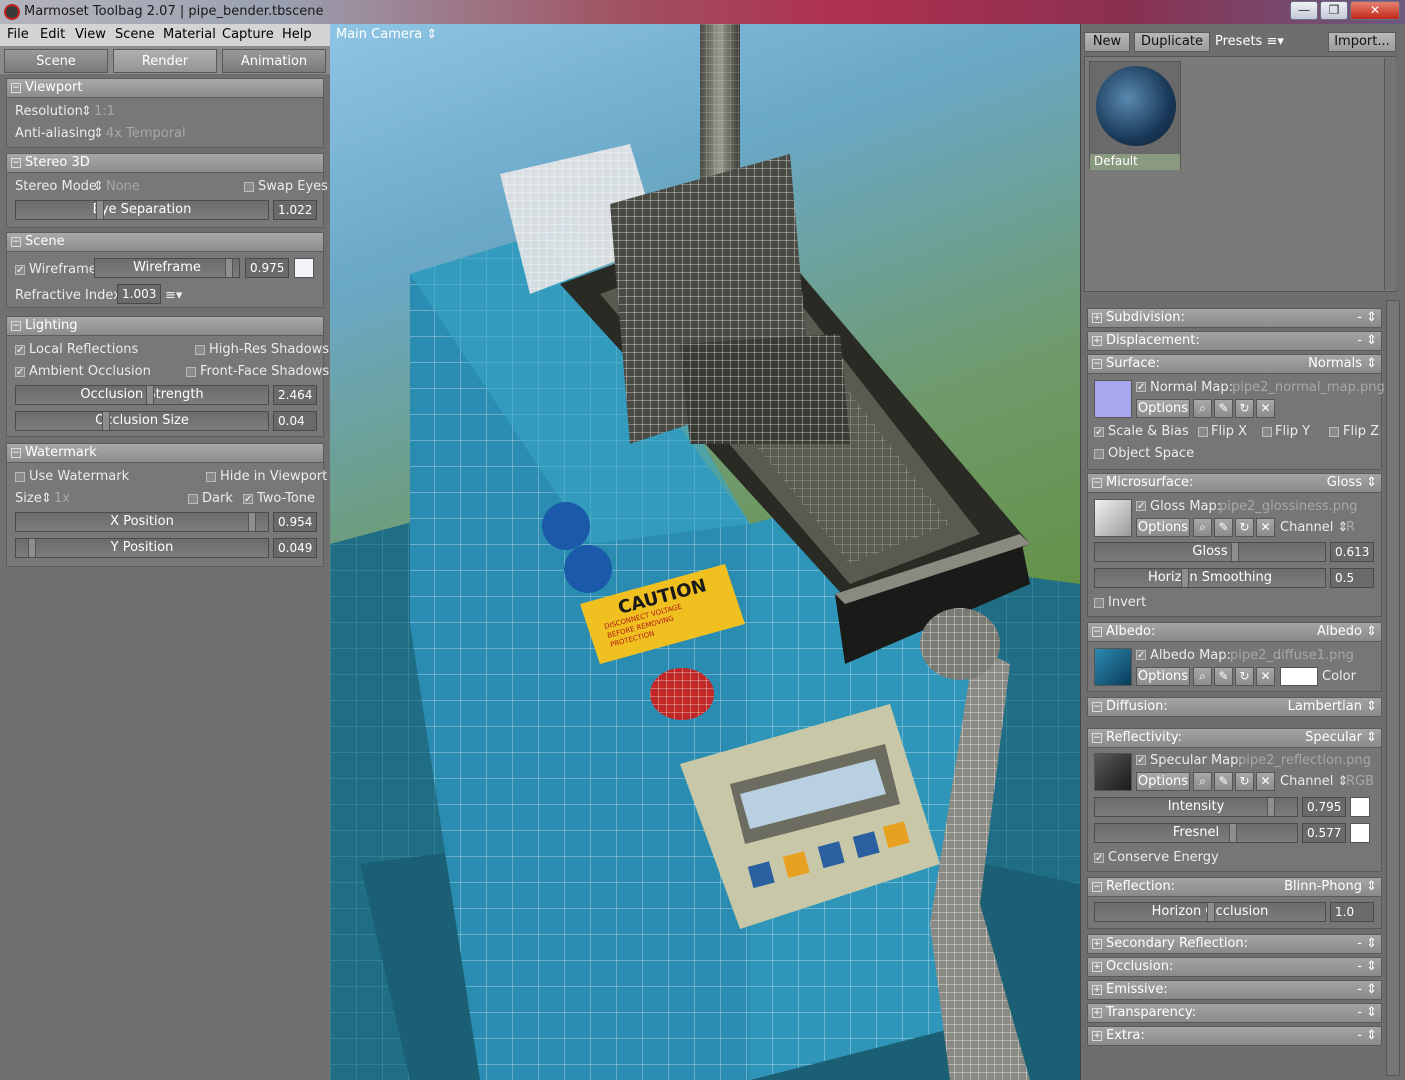  What do you see at coordinates (1352, 552) in the screenshot?
I see `gloss-input: 0.613` at bounding box center [1352, 552].